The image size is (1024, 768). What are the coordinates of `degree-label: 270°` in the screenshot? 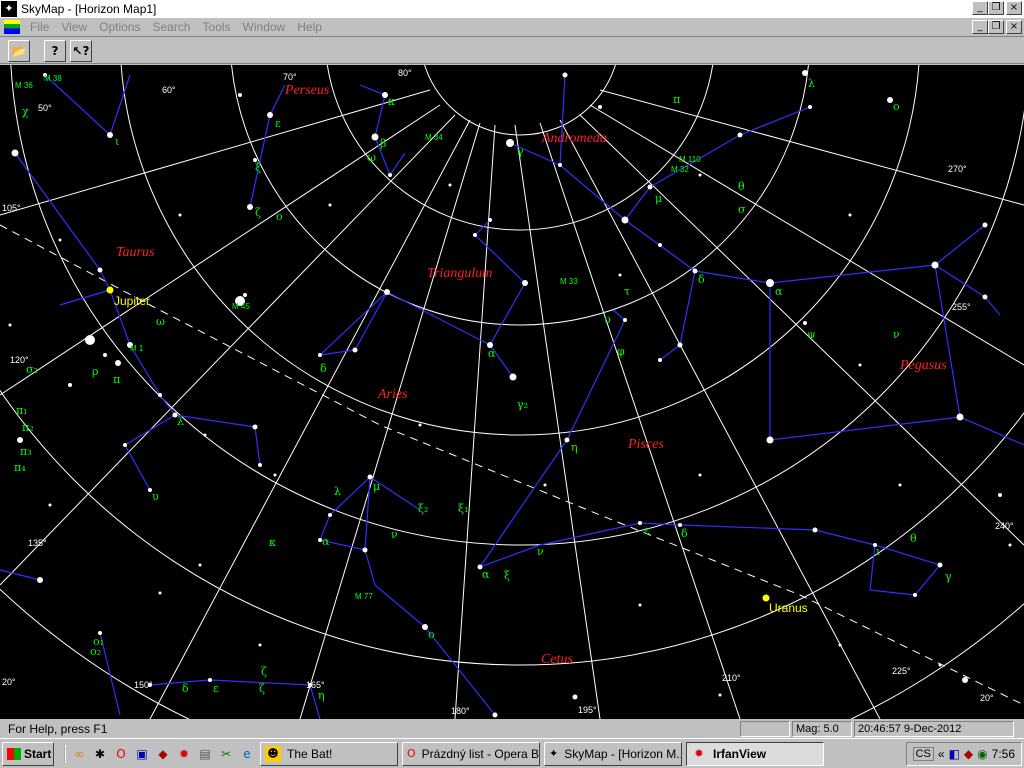 It's located at (957, 169).